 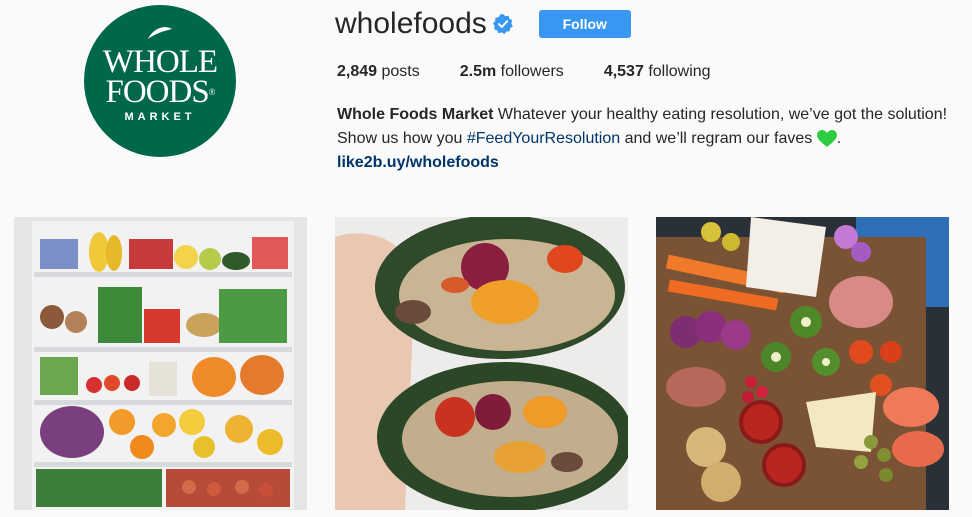 I want to click on profile-username: wholefoods, so click(x=411, y=23).